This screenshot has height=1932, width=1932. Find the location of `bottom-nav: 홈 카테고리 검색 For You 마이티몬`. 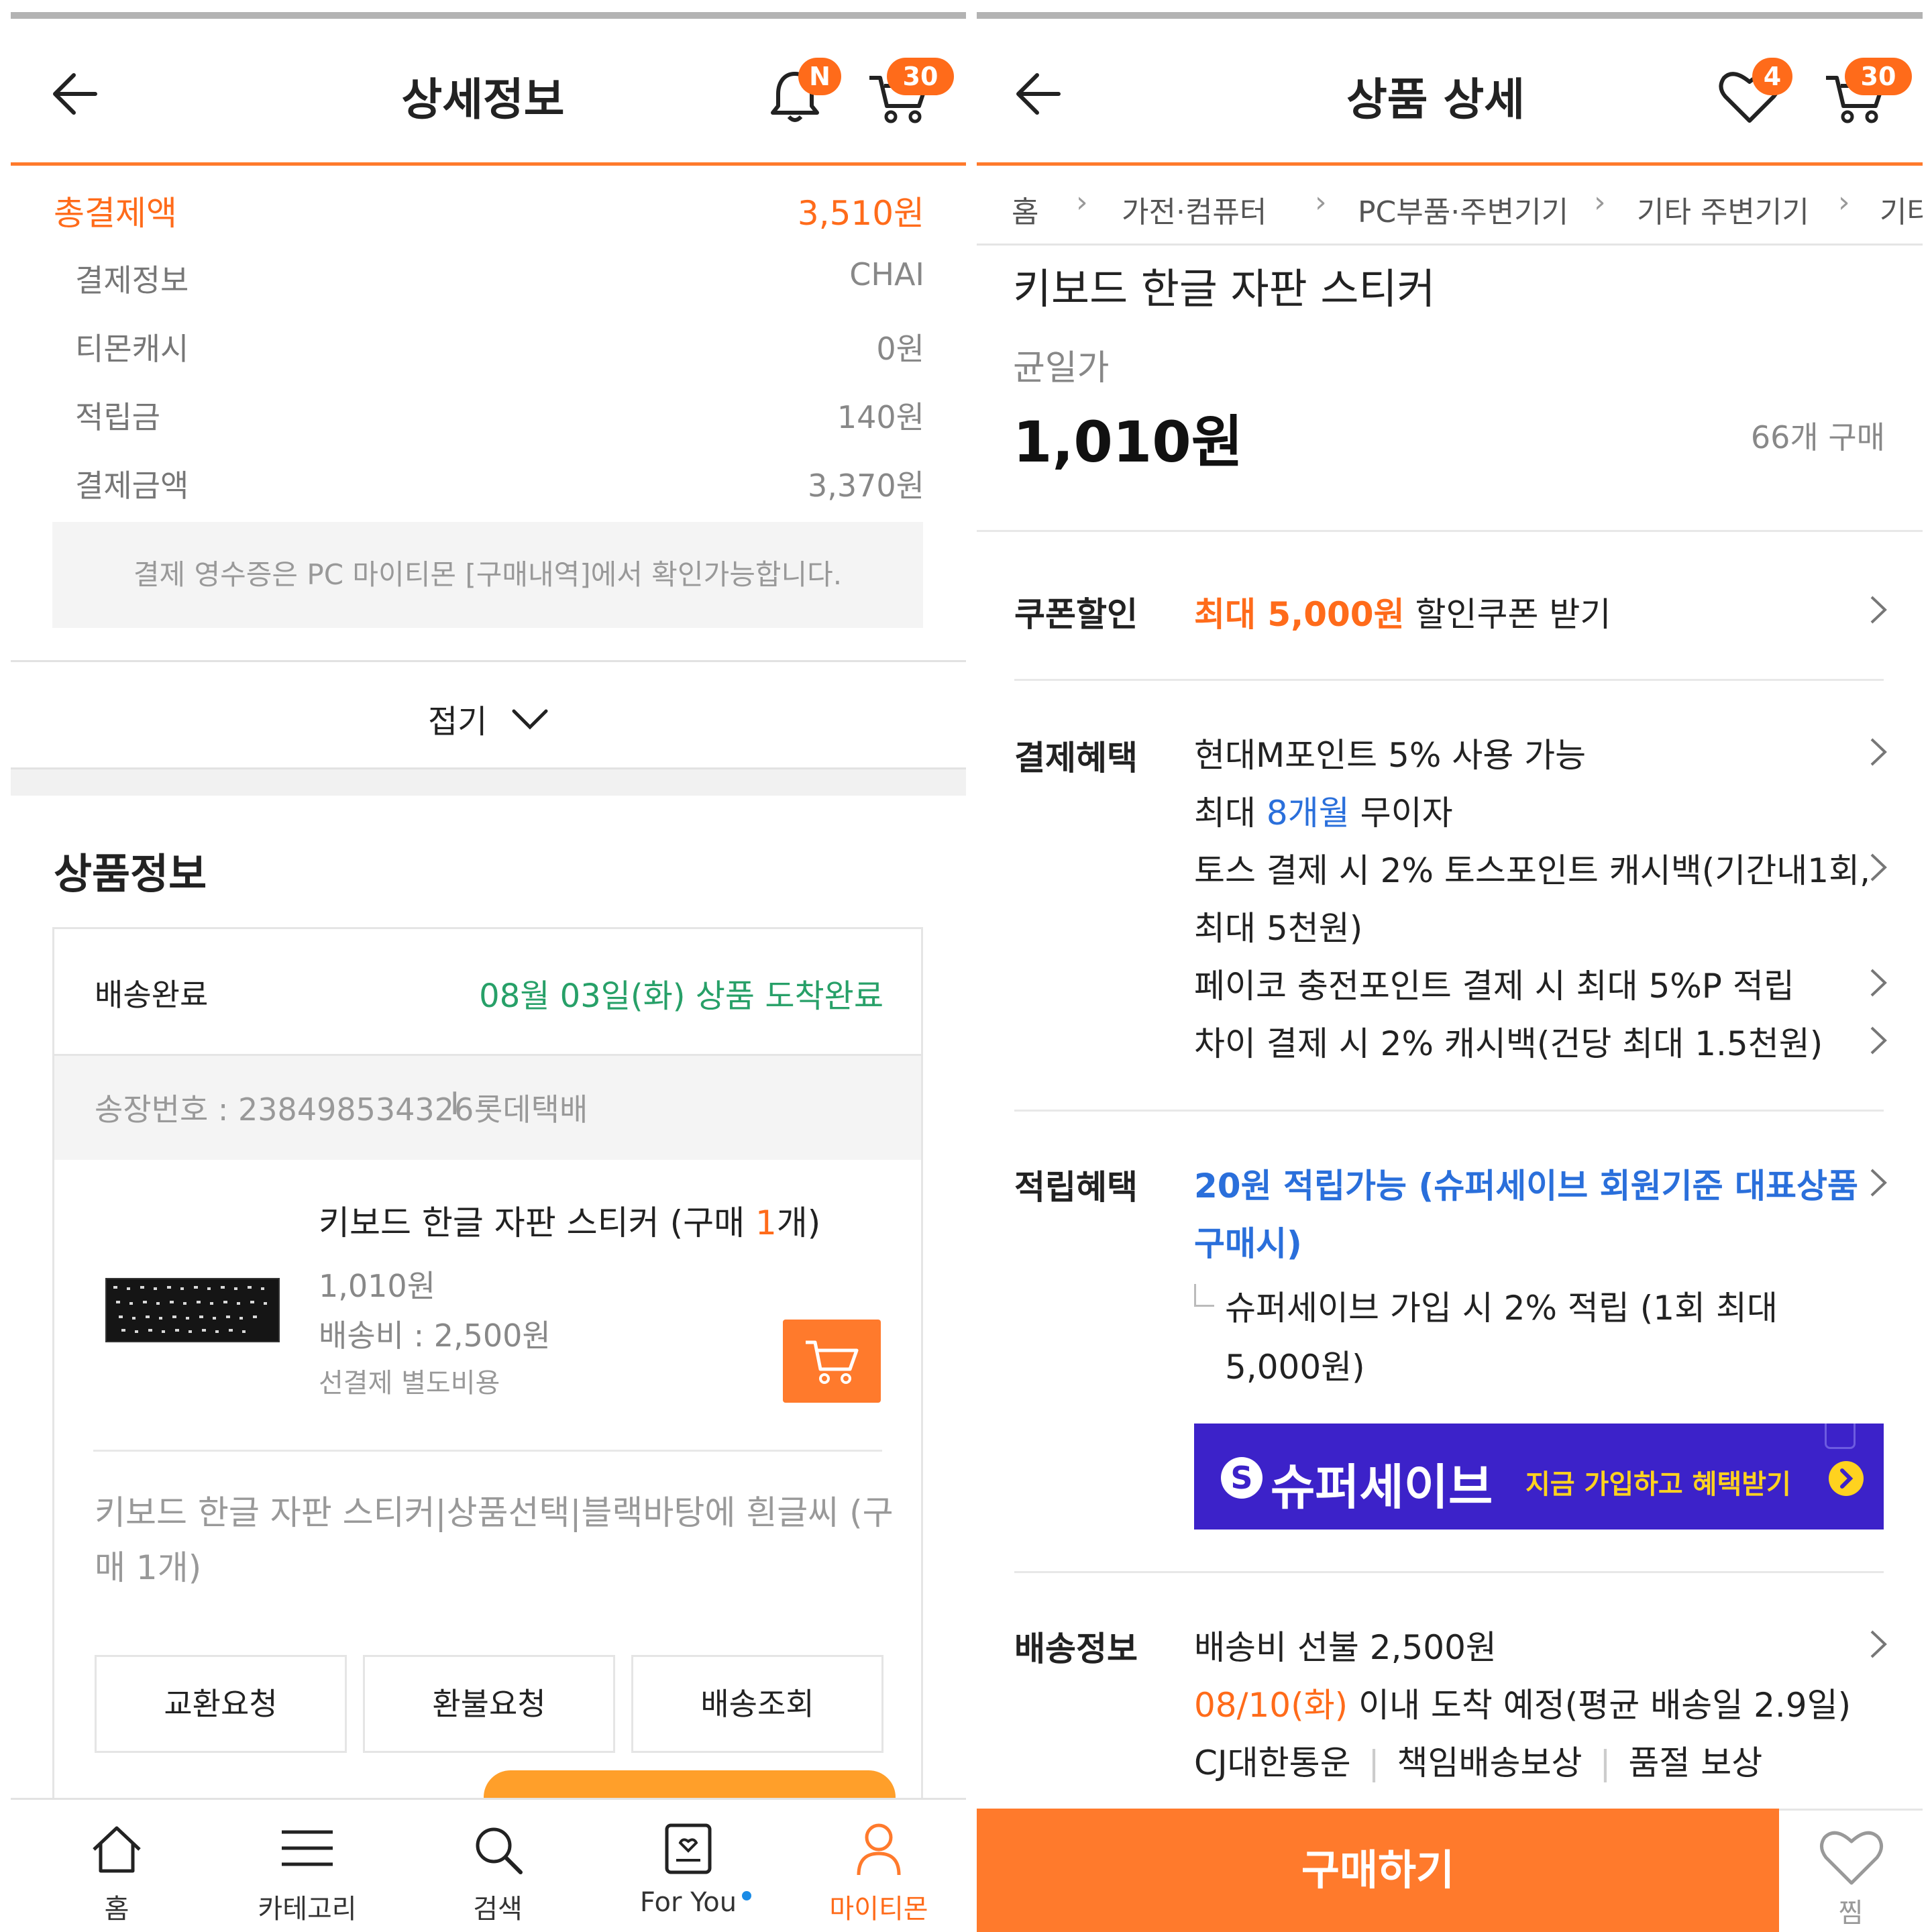

bottom-nav: 홈 카테고리 검색 For You 마이티몬 is located at coordinates (488, 1865).